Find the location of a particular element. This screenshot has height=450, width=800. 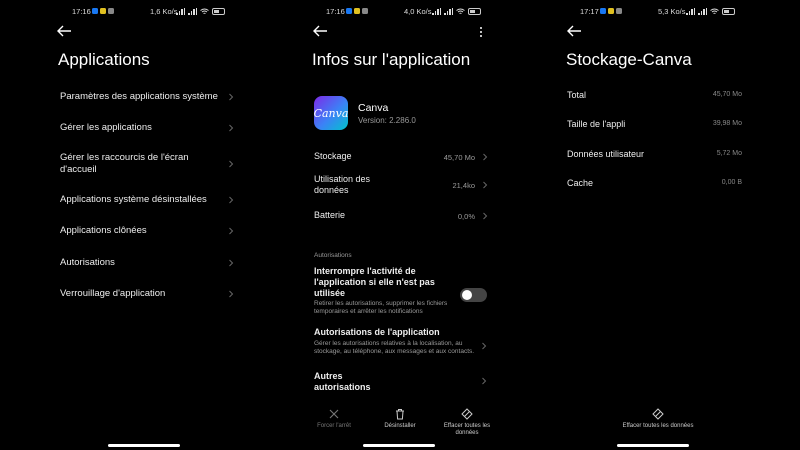

row-value: 0,00 B is located at coordinates (731, 182).